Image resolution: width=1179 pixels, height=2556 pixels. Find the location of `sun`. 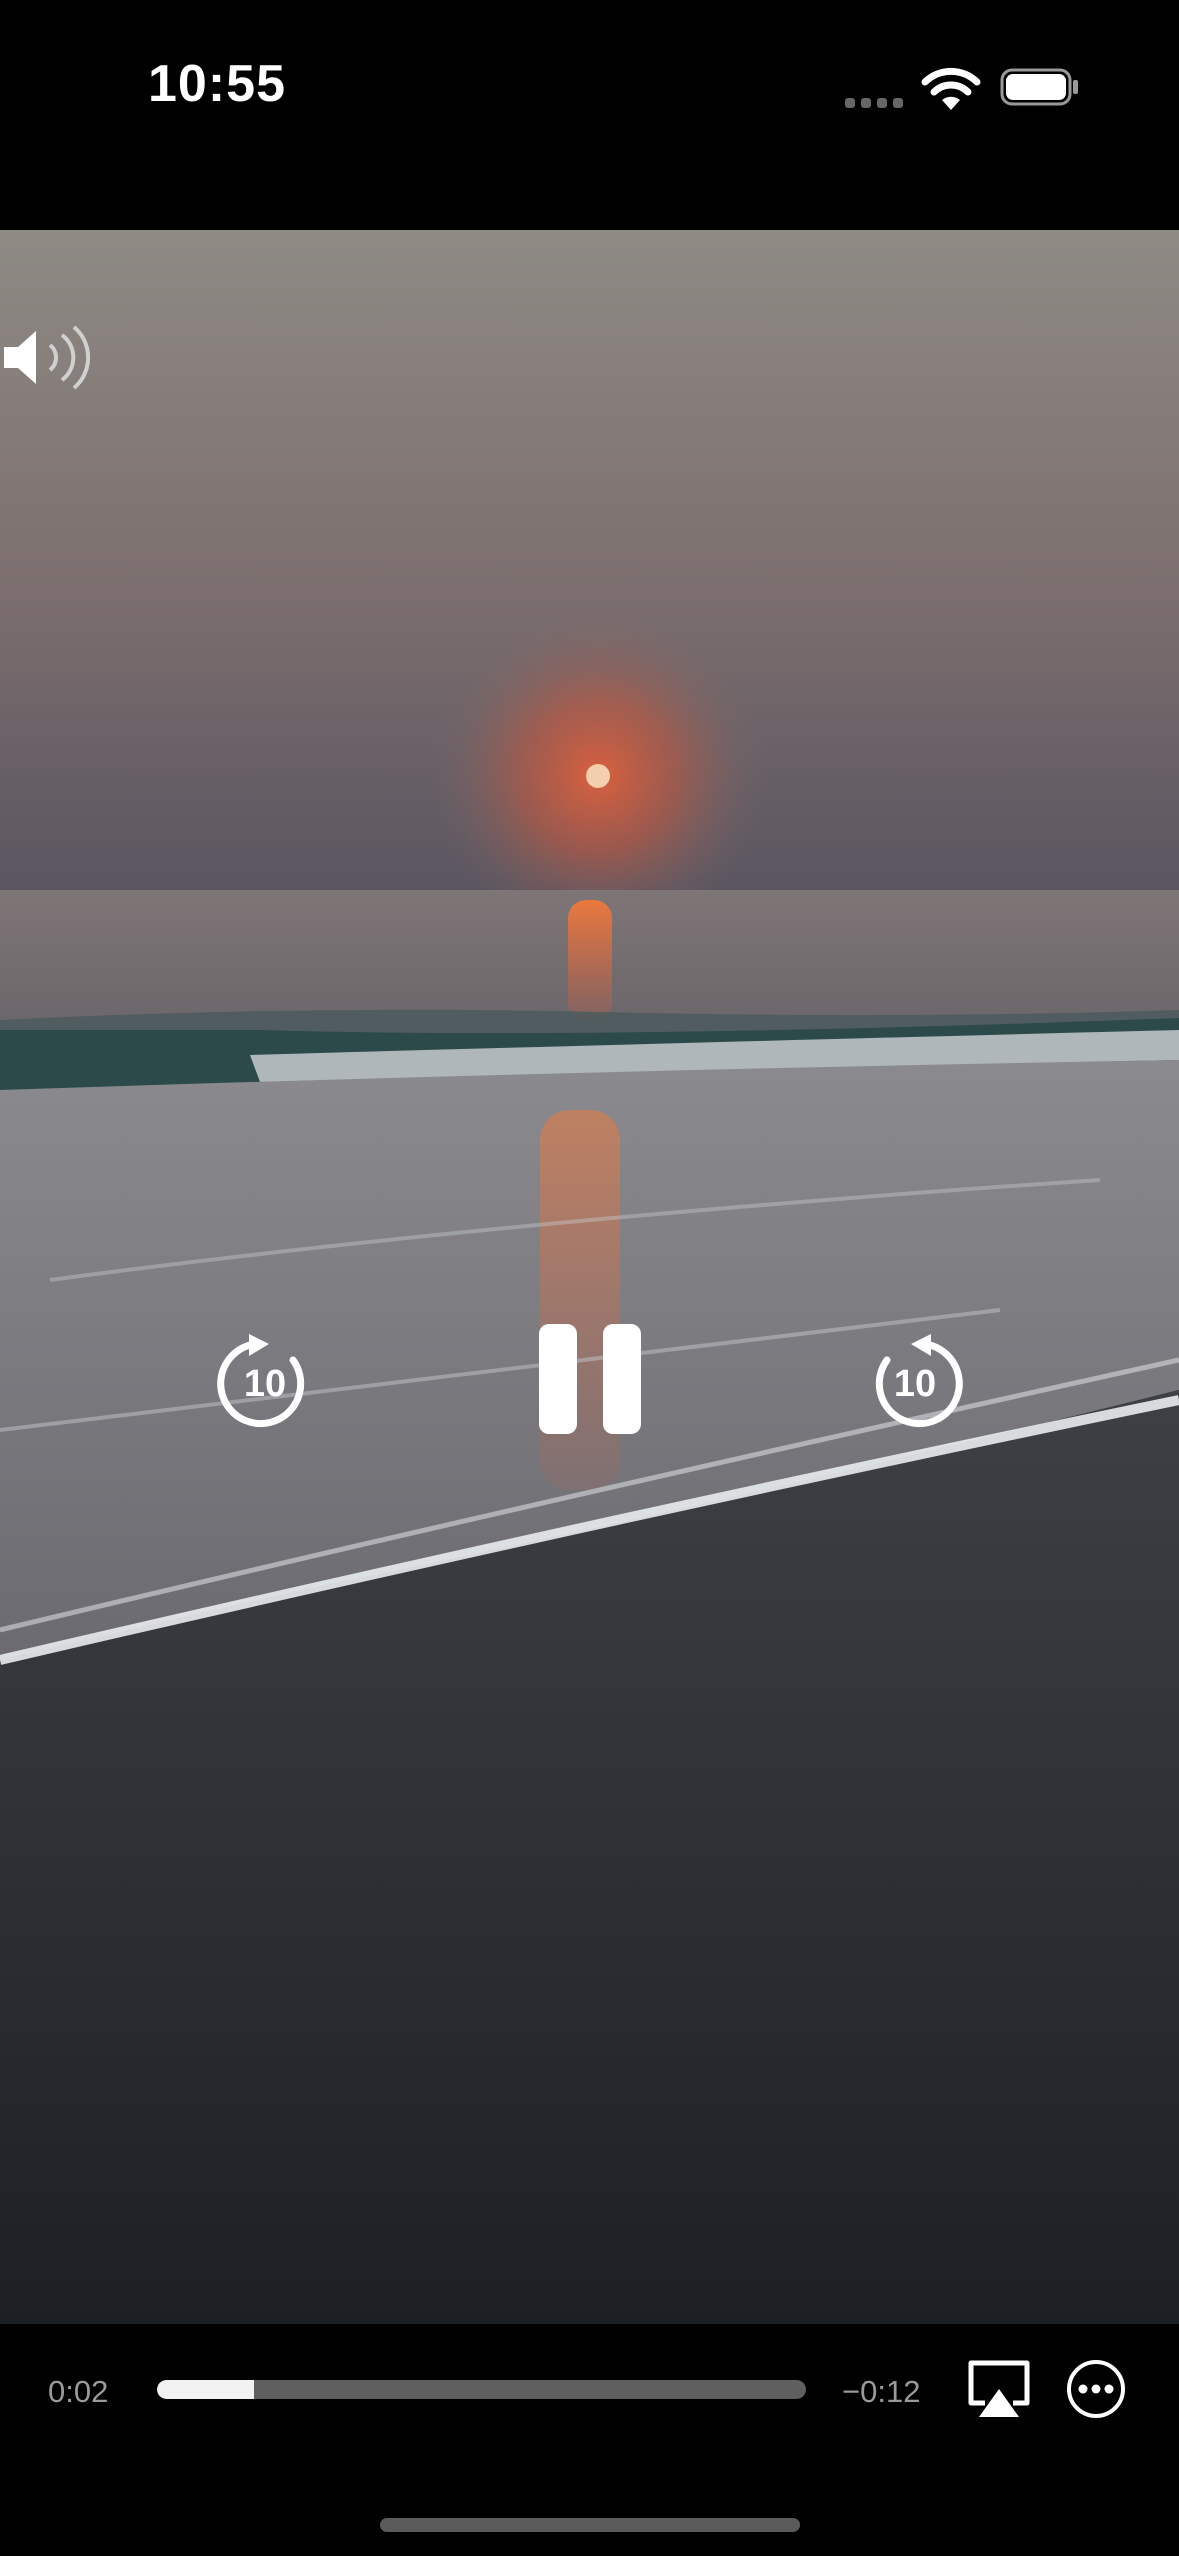

sun is located at coordinates (598, 776).